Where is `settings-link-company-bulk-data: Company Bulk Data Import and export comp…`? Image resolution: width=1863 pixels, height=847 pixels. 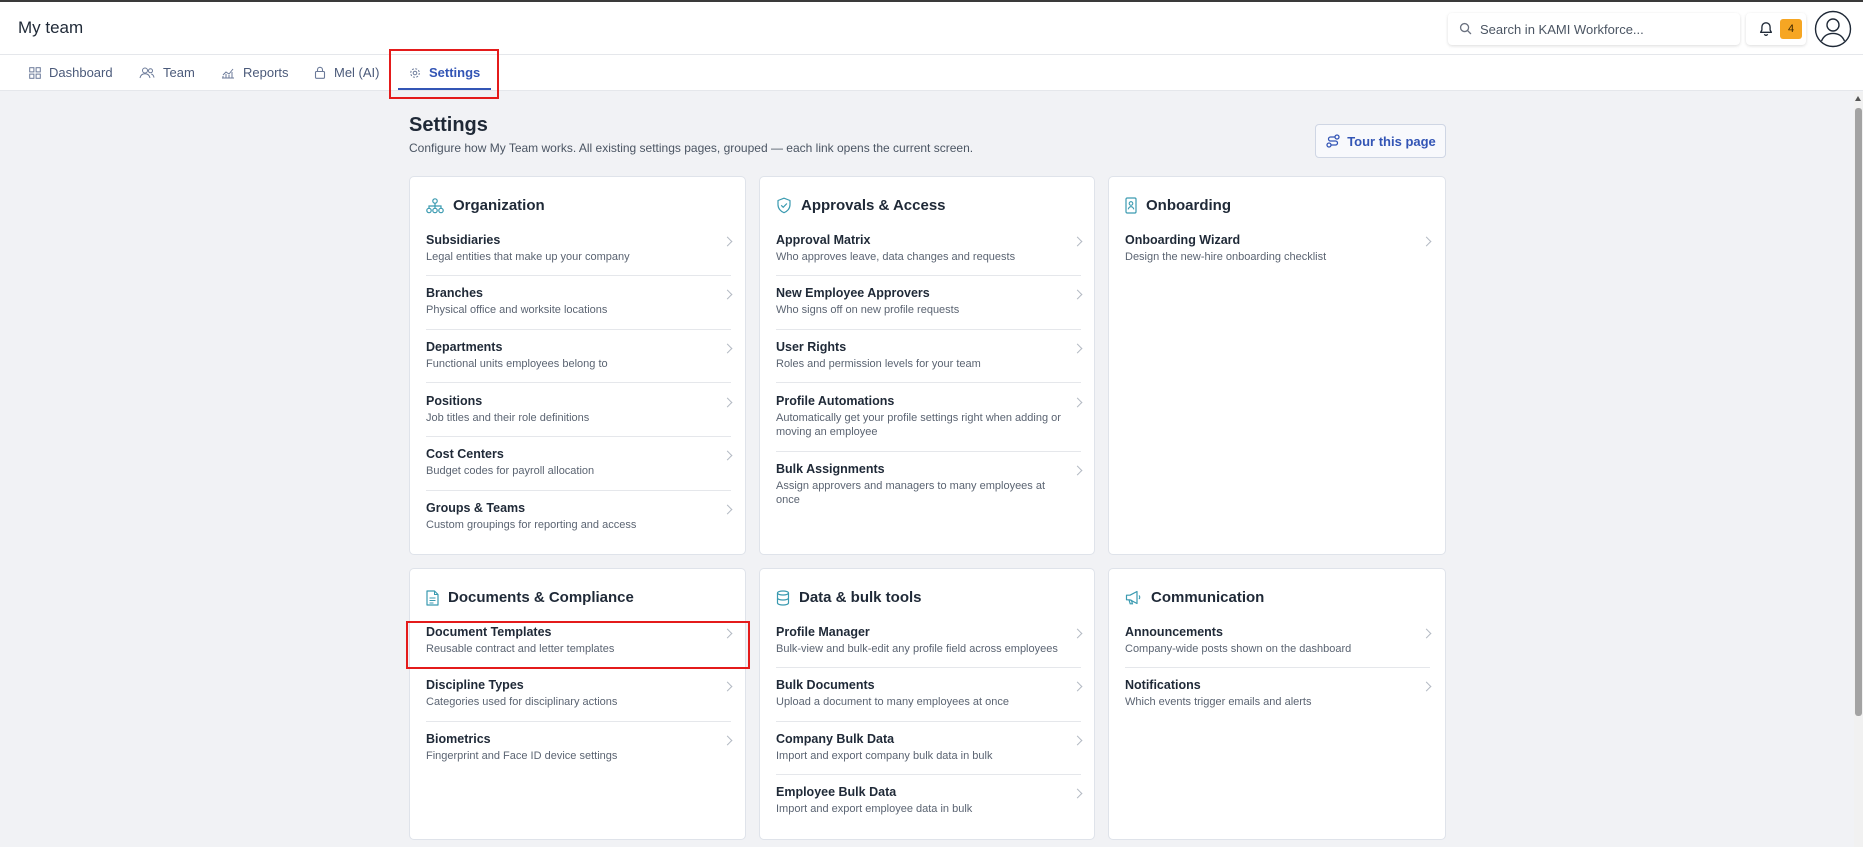
settings-link-company-bulk-data: Company Bulk Data Import and export comp… is located at coordinates (929, 753).